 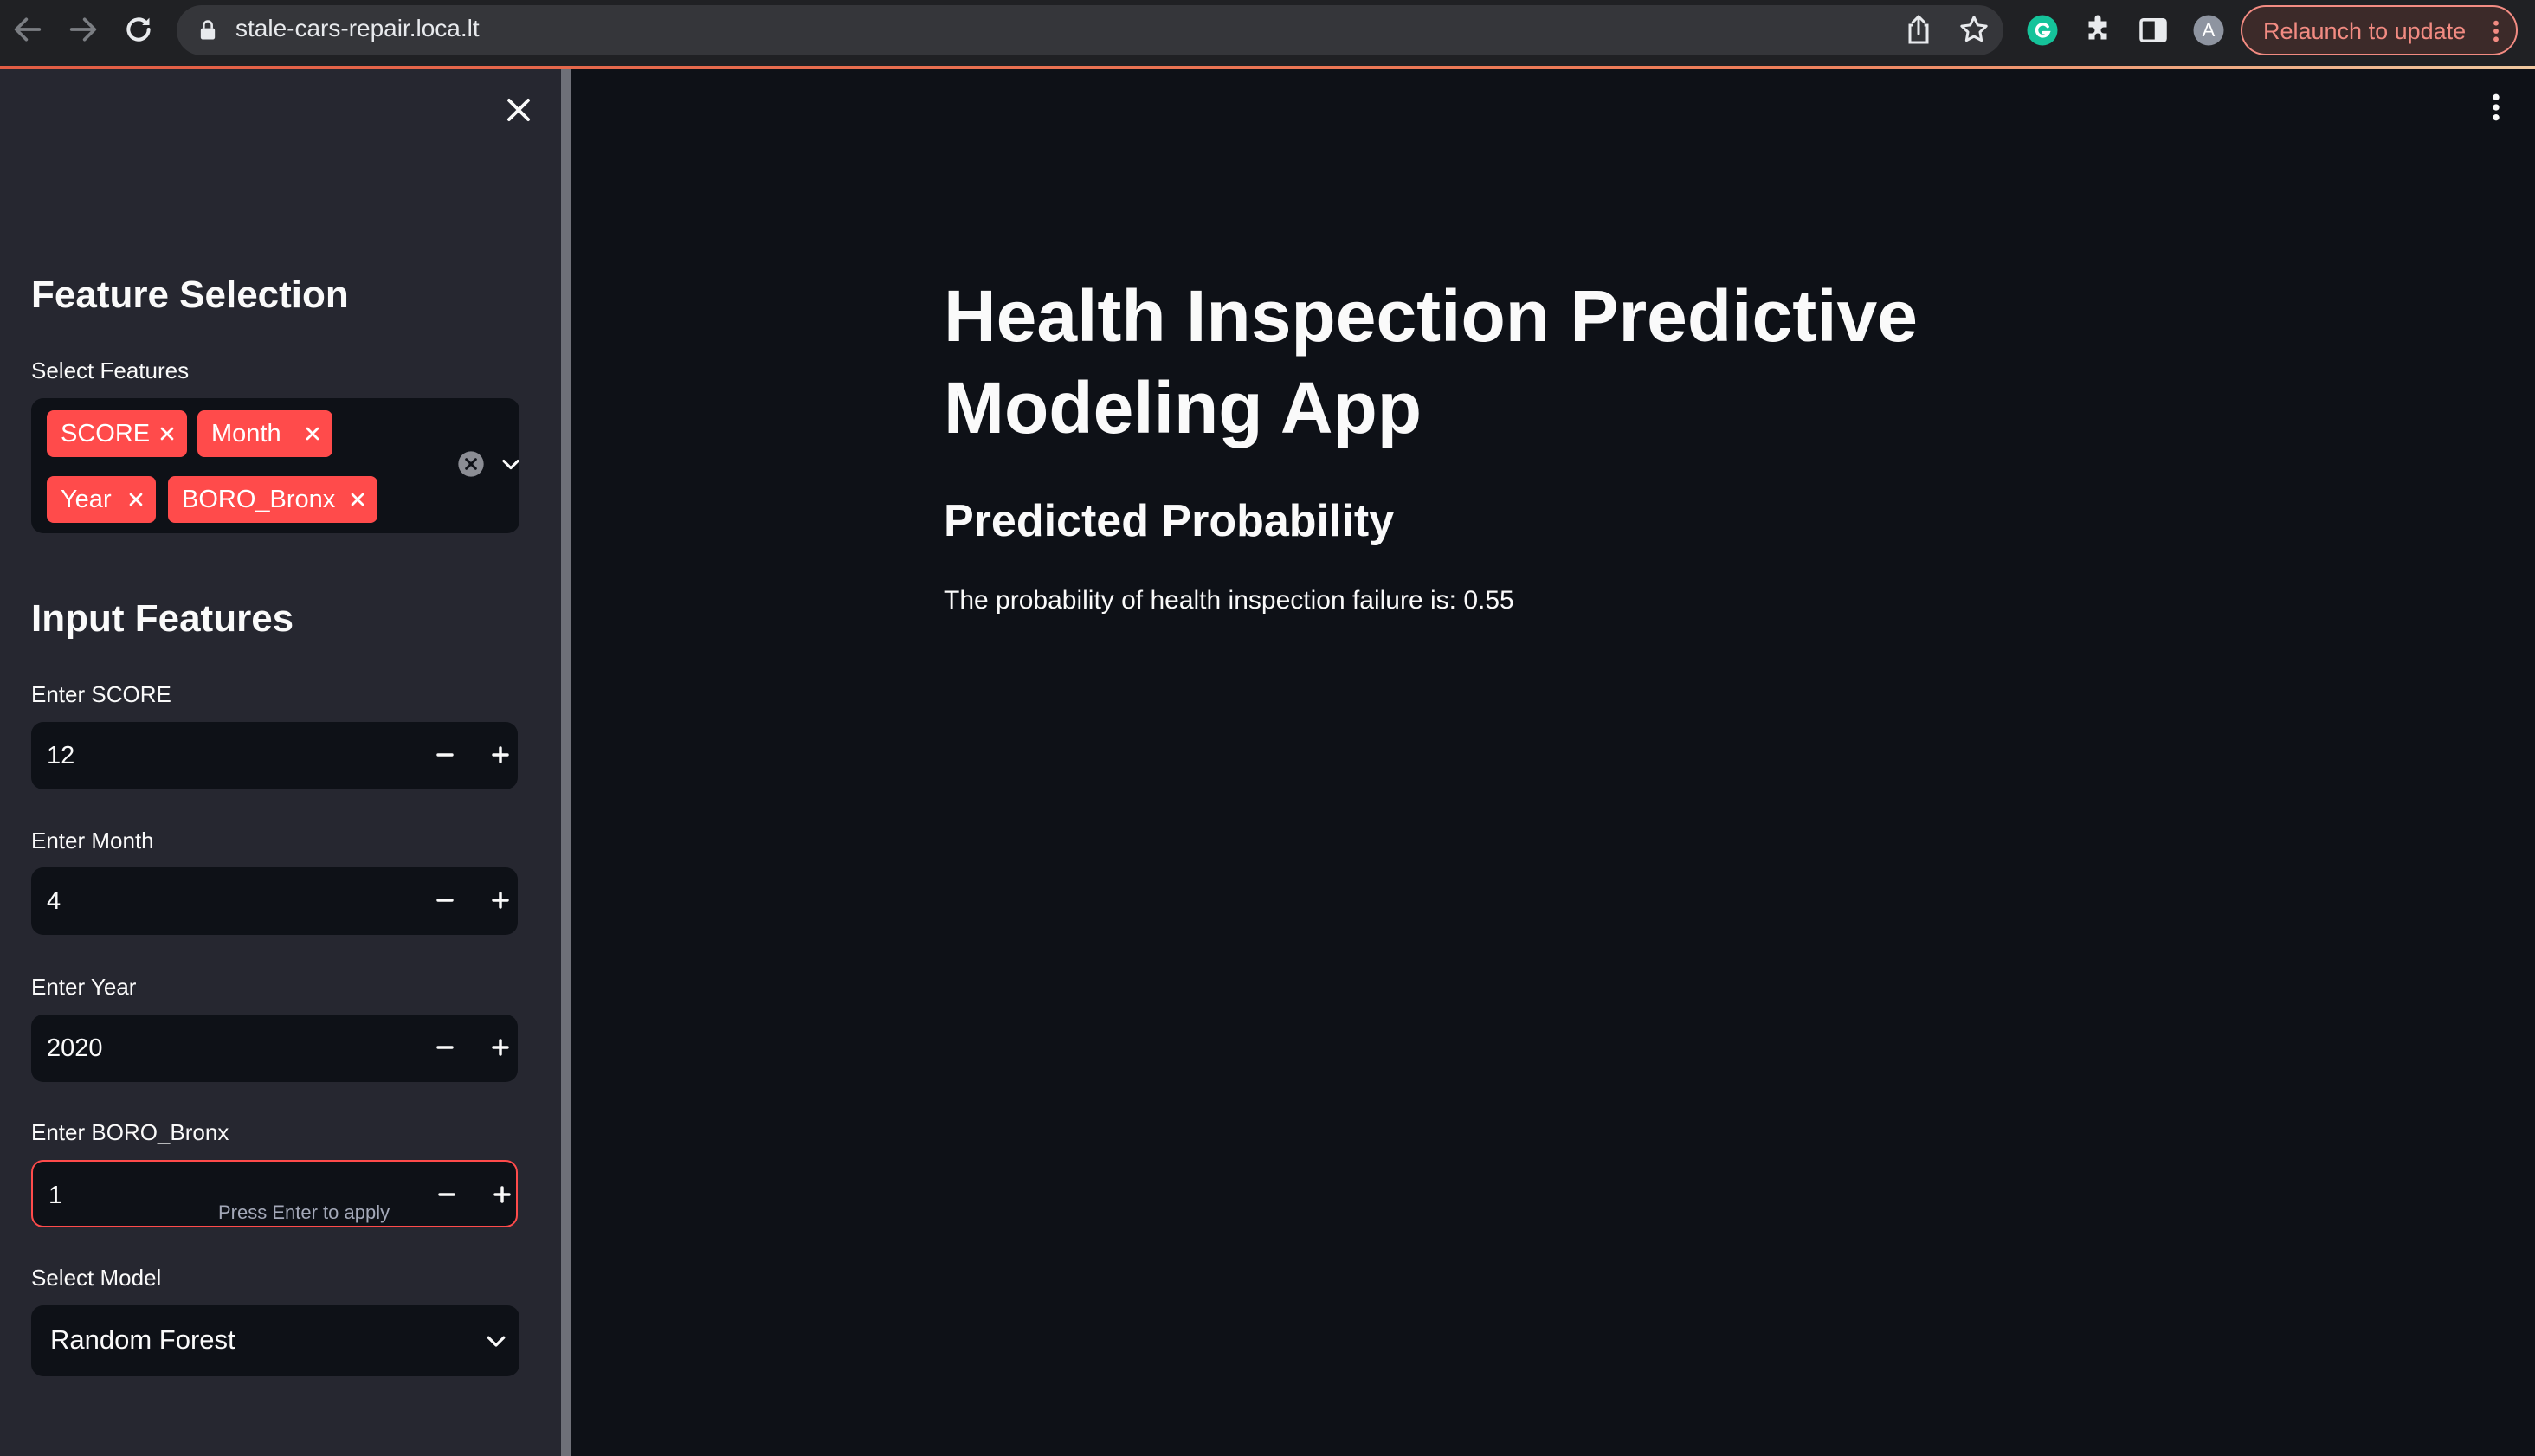 I want to click on press-enter-hint: Press Enter to apply, so click(x=304, y=1212).